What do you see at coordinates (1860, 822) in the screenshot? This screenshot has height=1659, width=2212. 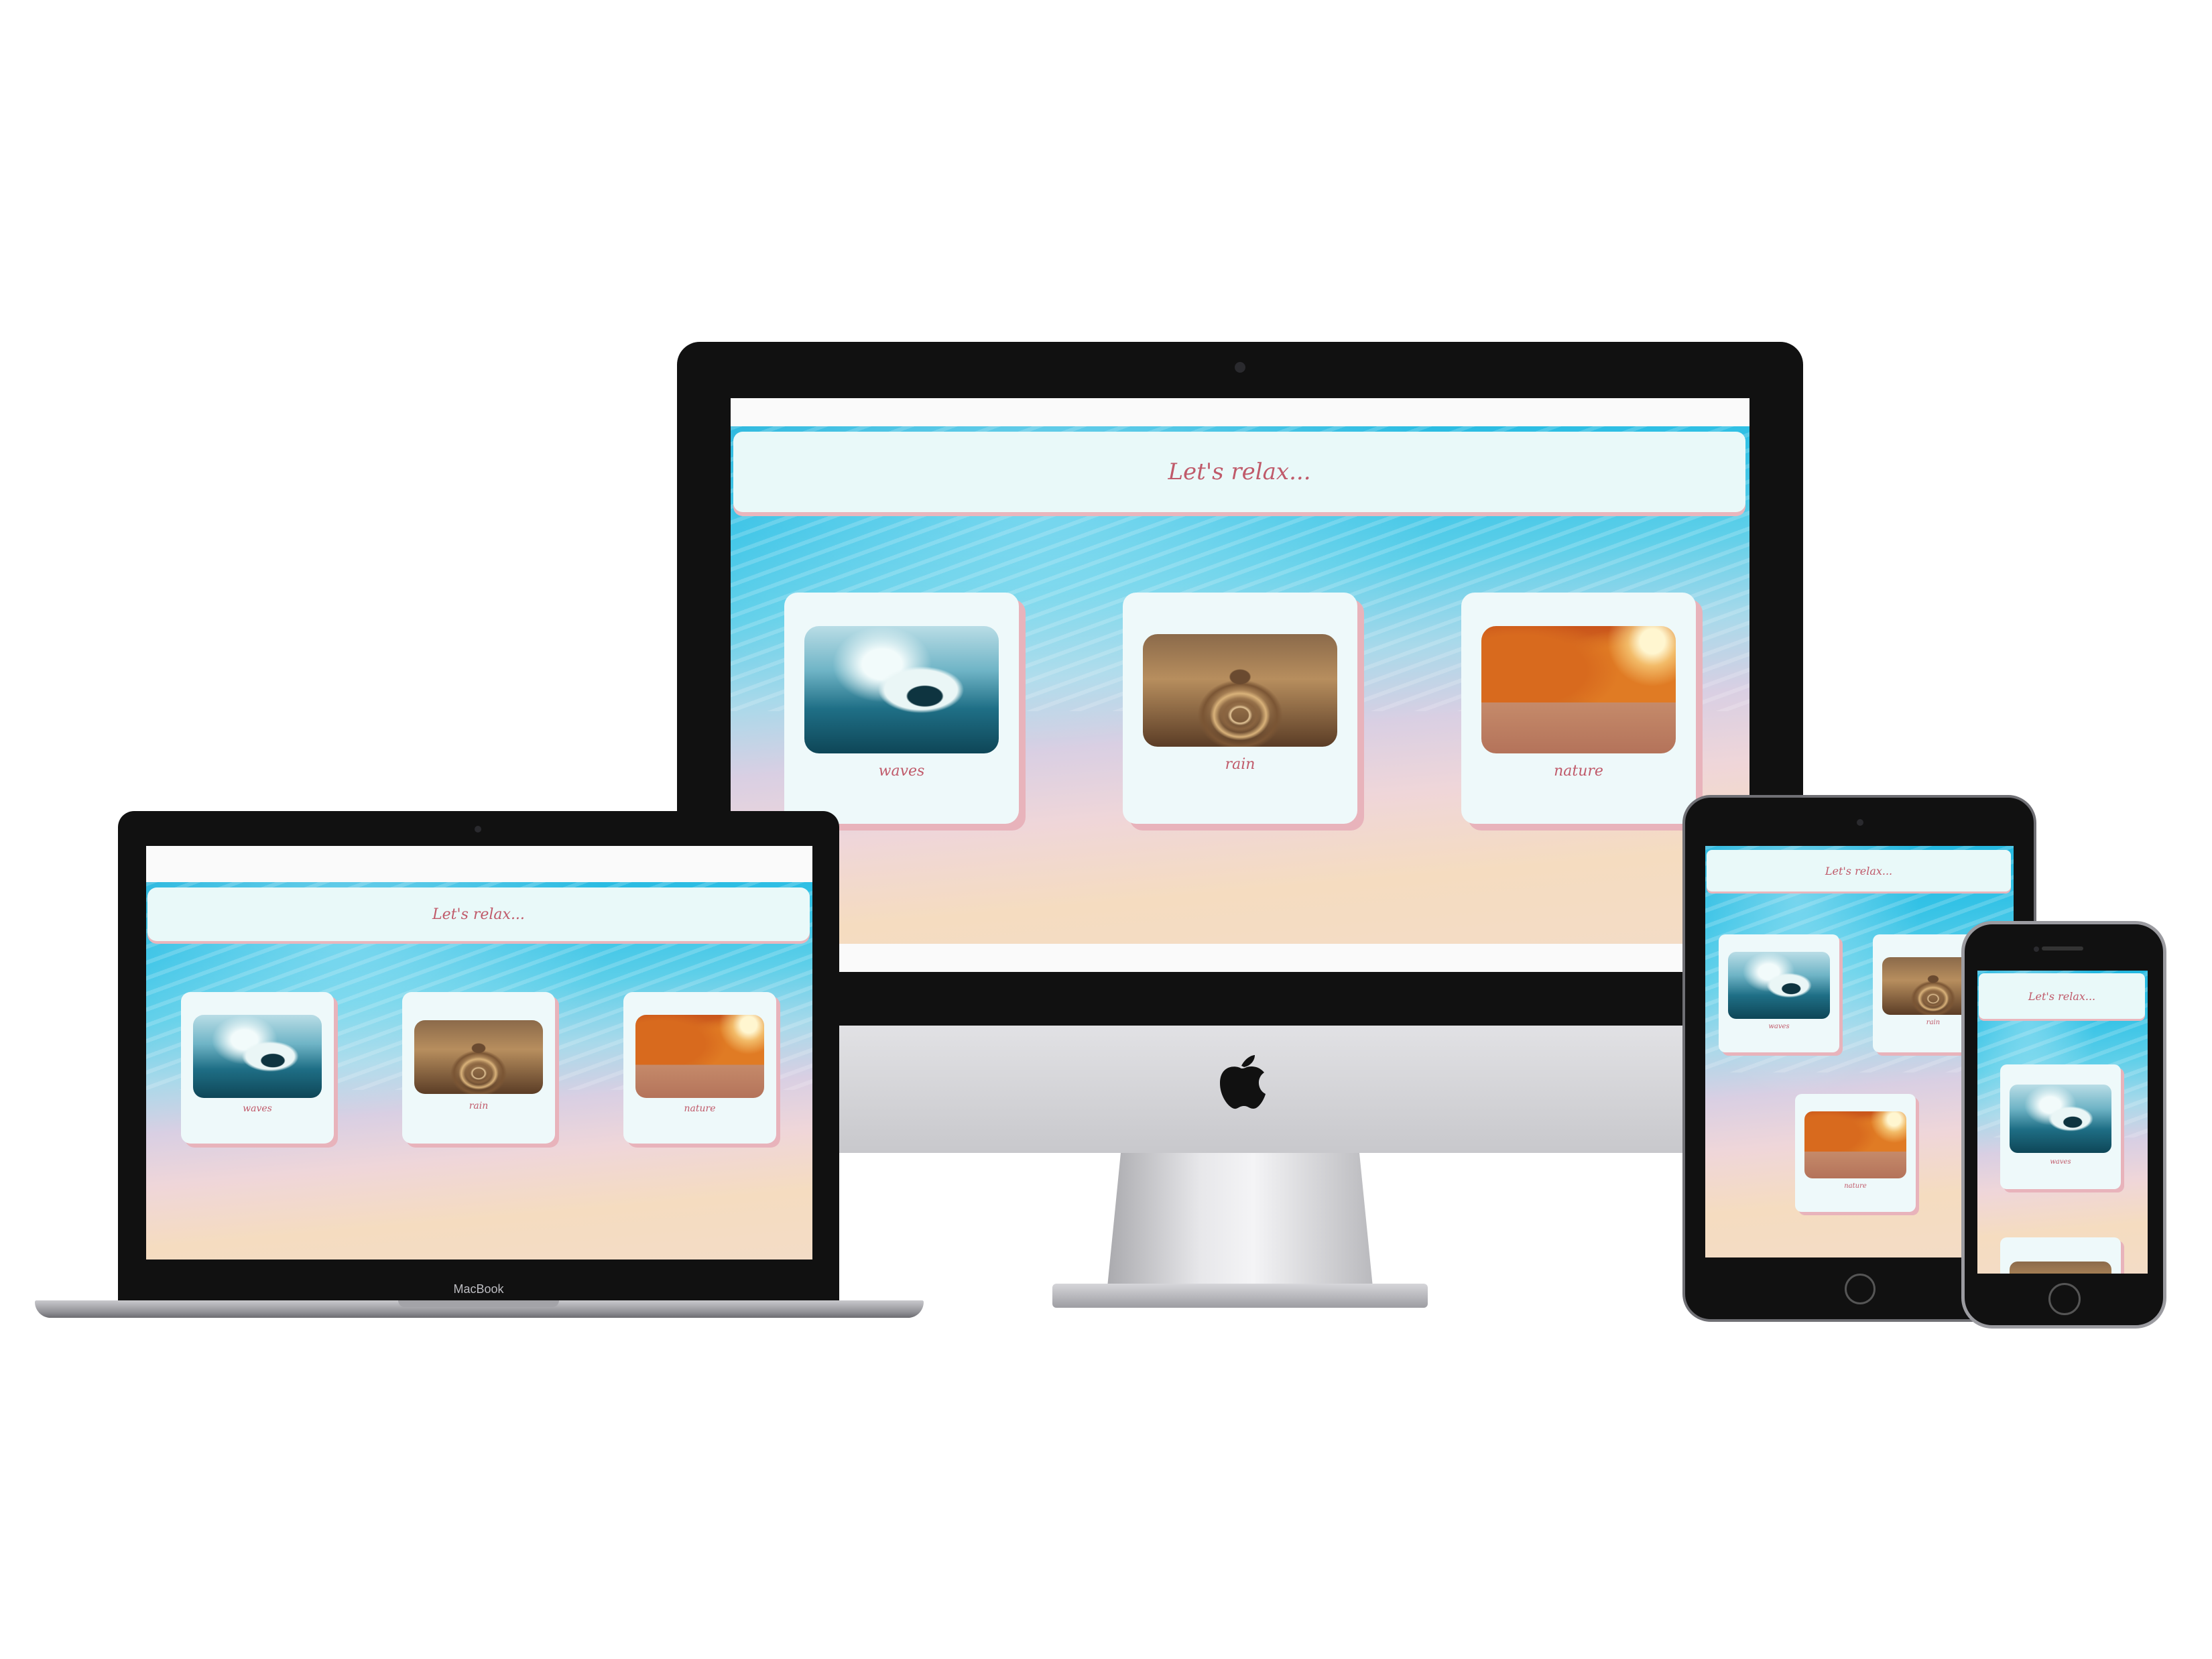 I see `tablet-camera-icon` at bounding box center [1860, 822].